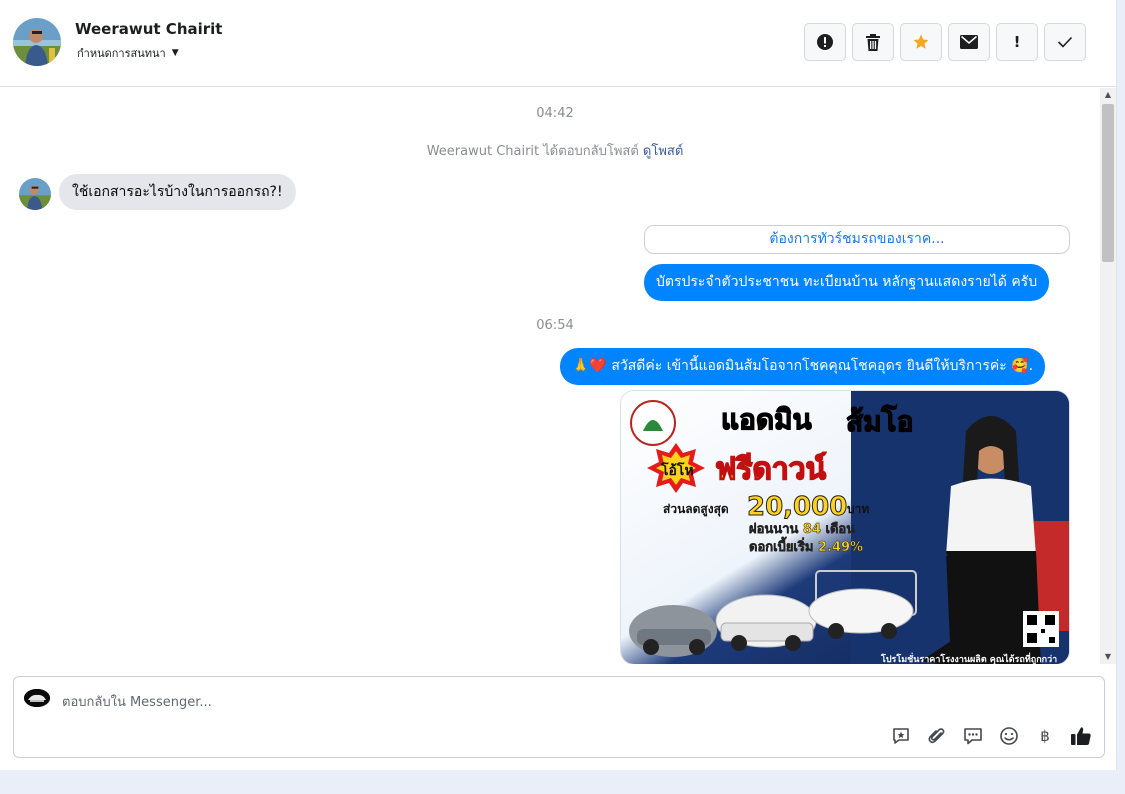  I want to click on smiley-icon, so click(1009, 736).